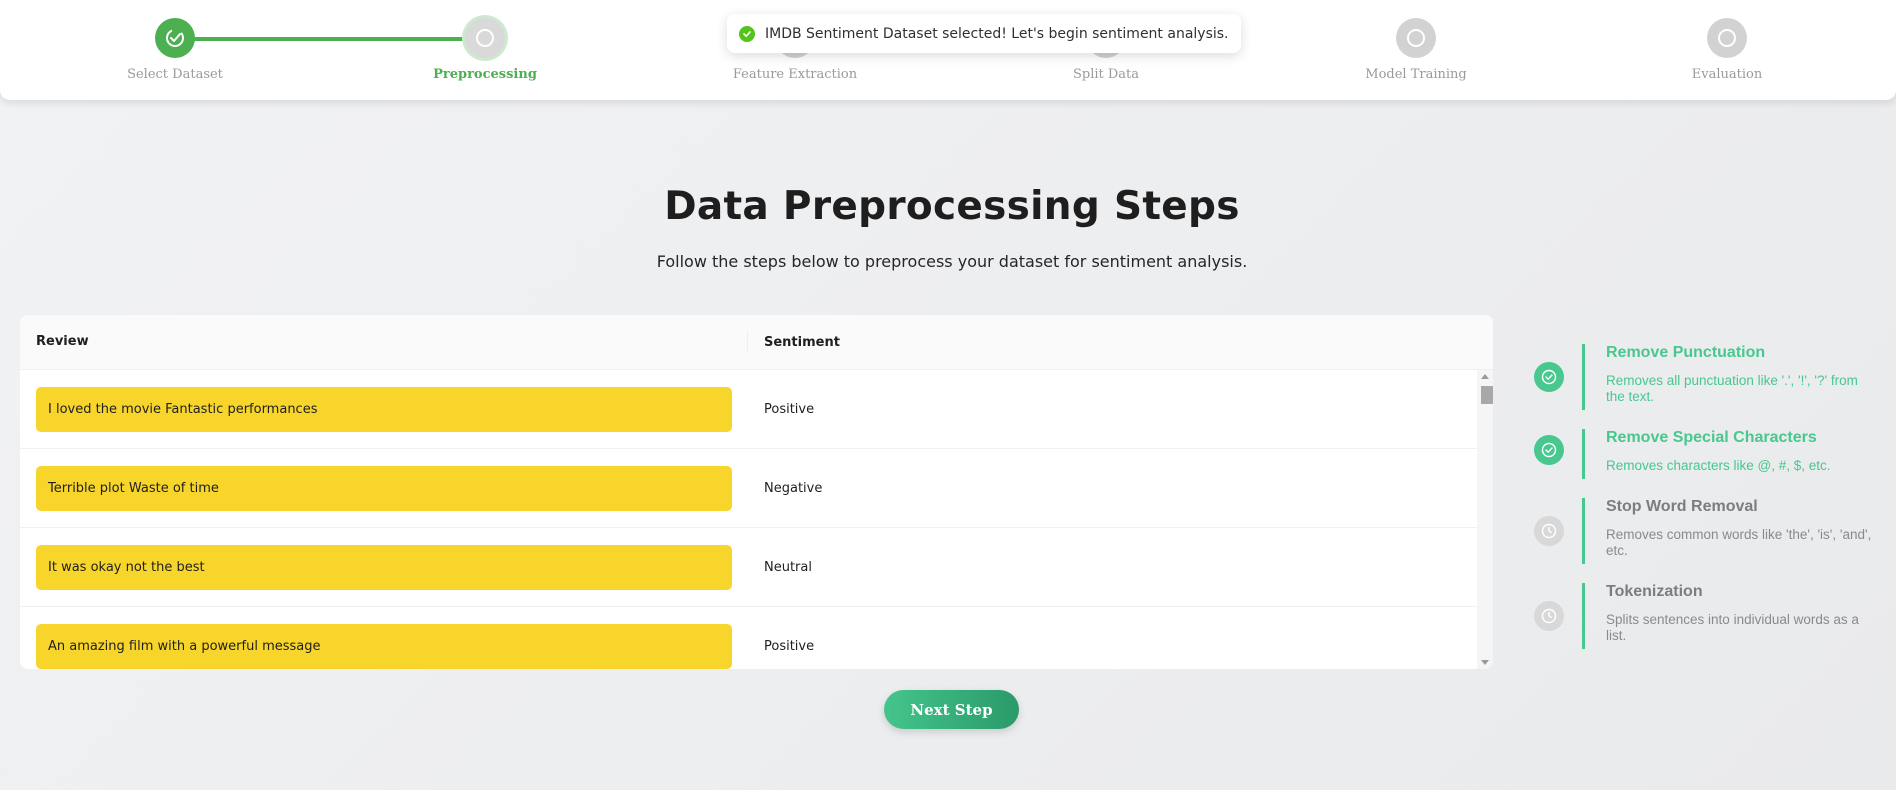  Describe the element at coordinates (794, 342) in the screenshot. I see `column-header-sentiment: Sentiment` at that location.